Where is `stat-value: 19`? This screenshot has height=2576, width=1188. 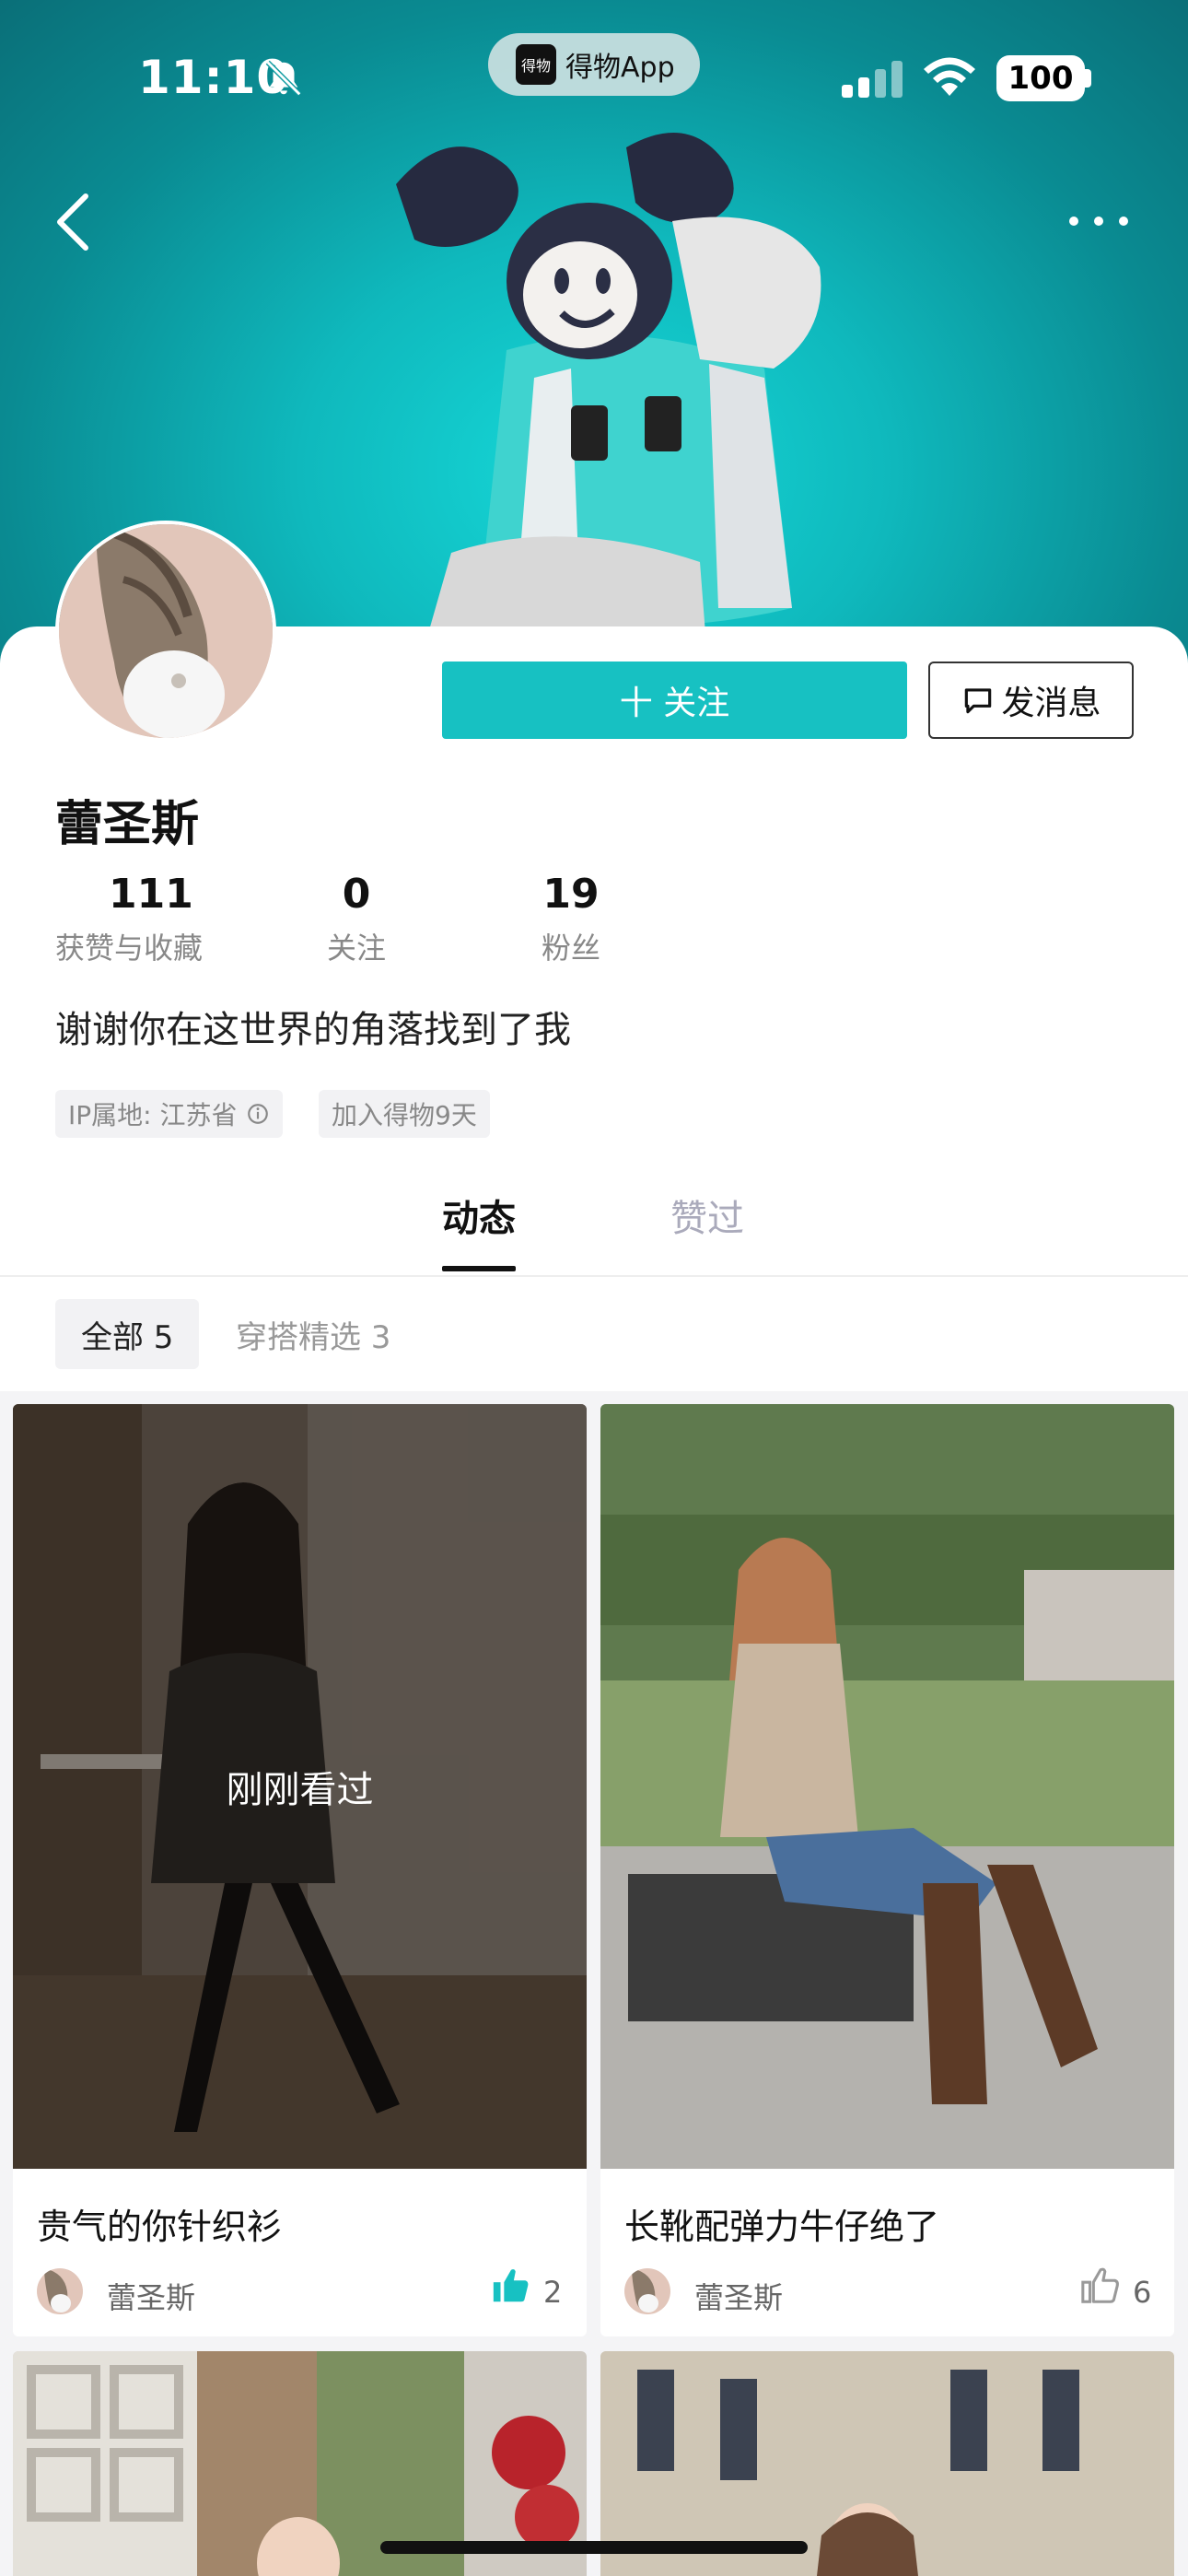 stat-value: 19 is located at coordinates (571, 894).